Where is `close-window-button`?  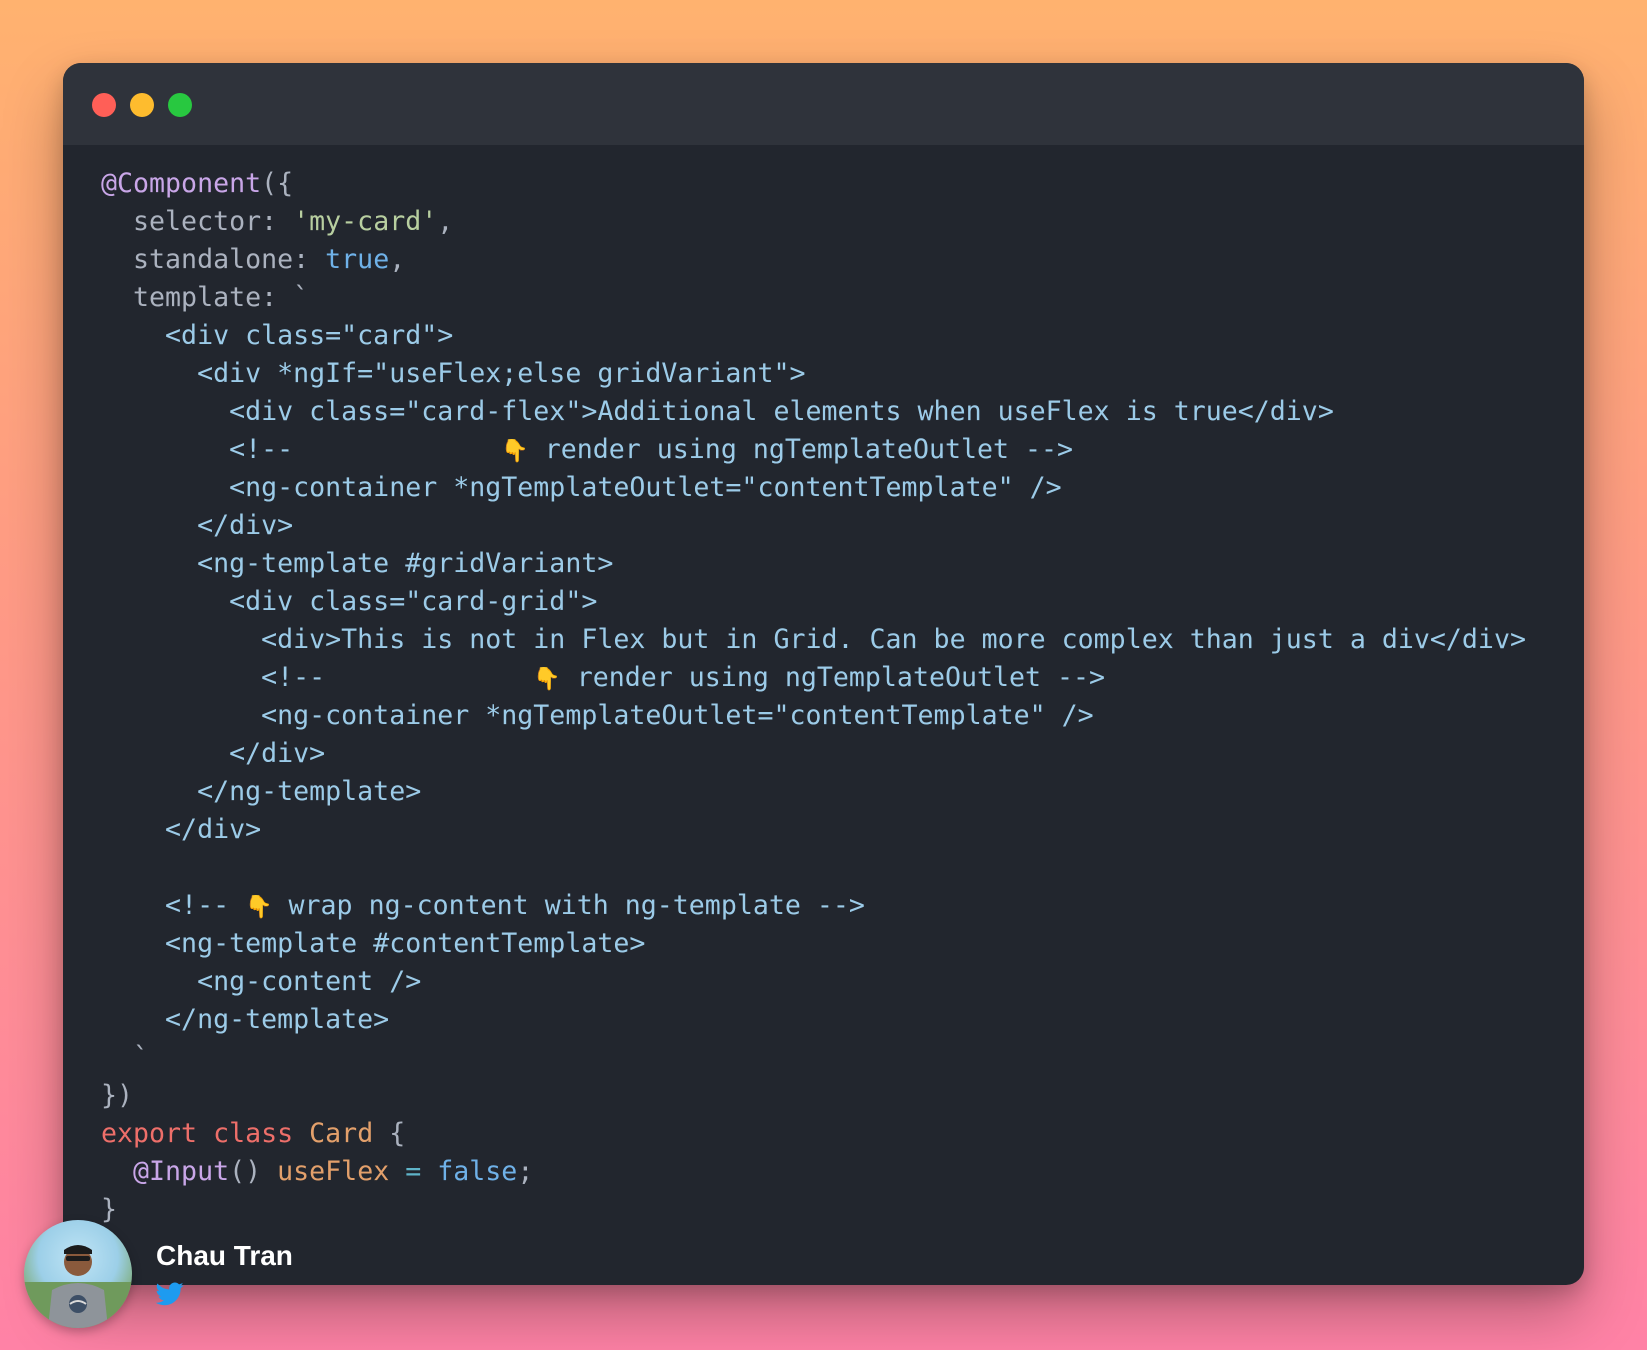
close-window-button is located at coordinates (104, 105).